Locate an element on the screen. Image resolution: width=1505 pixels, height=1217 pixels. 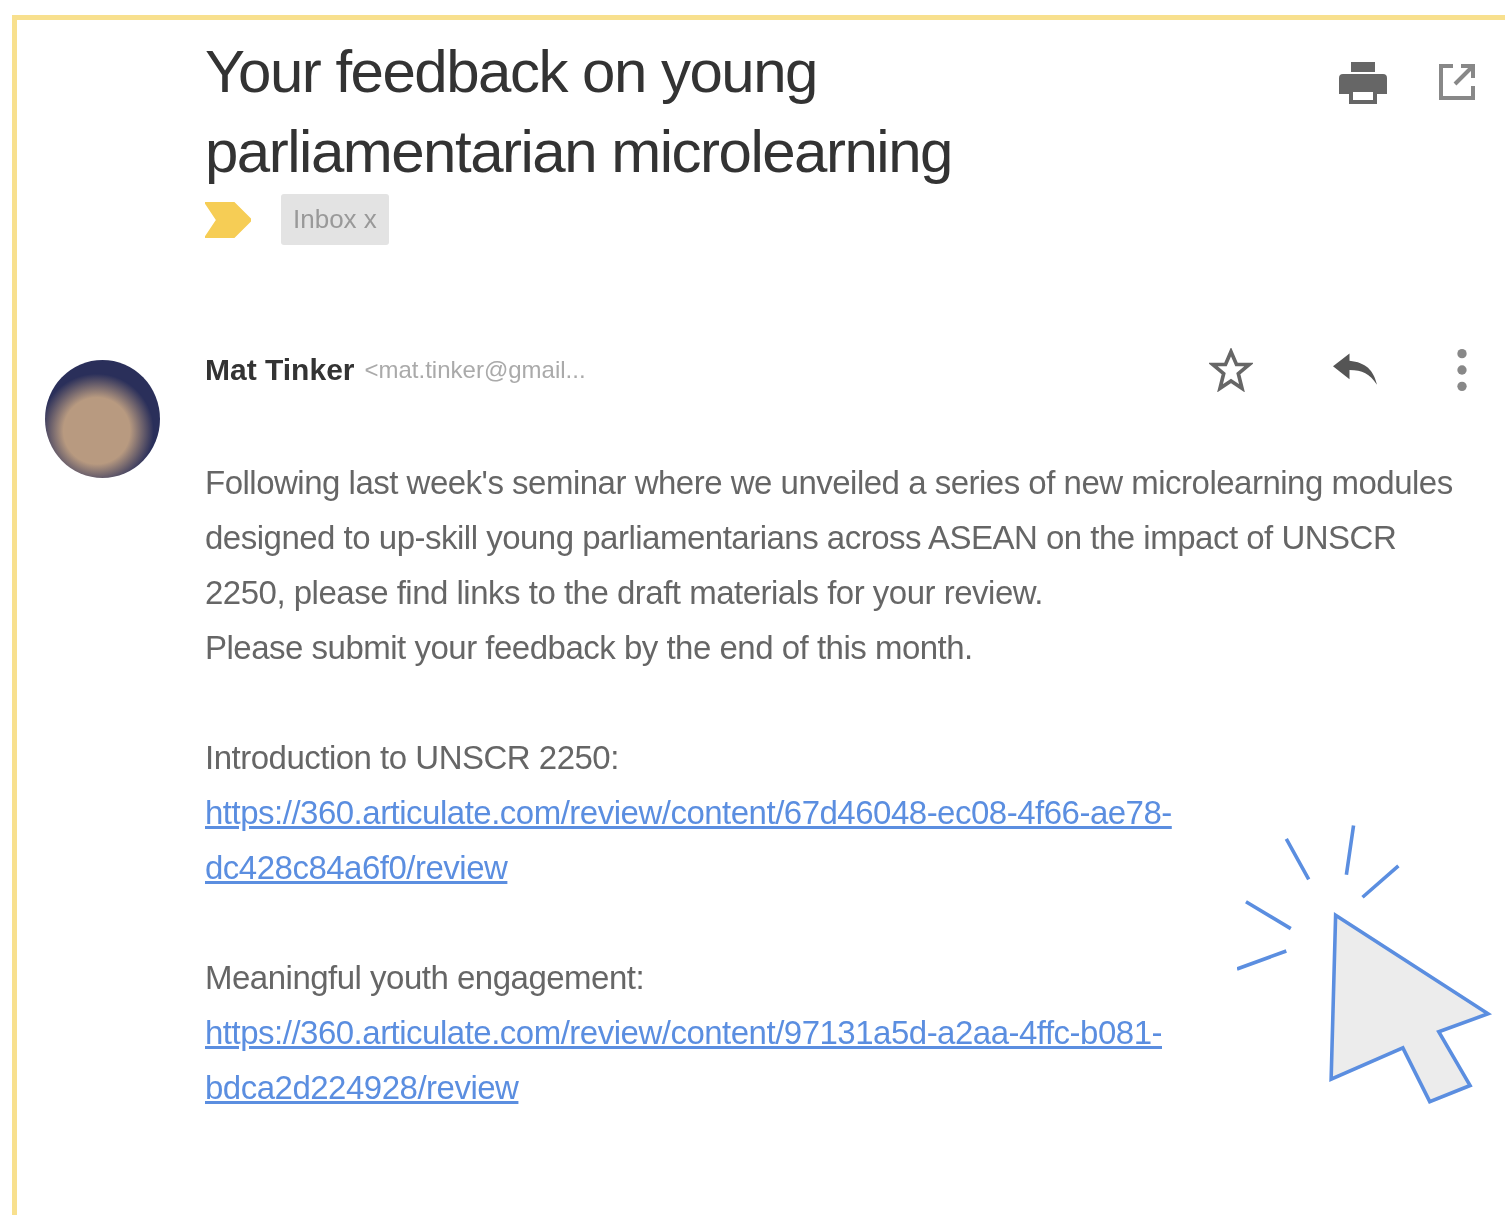
more-options-icon is located at coordinates (1462, 370).